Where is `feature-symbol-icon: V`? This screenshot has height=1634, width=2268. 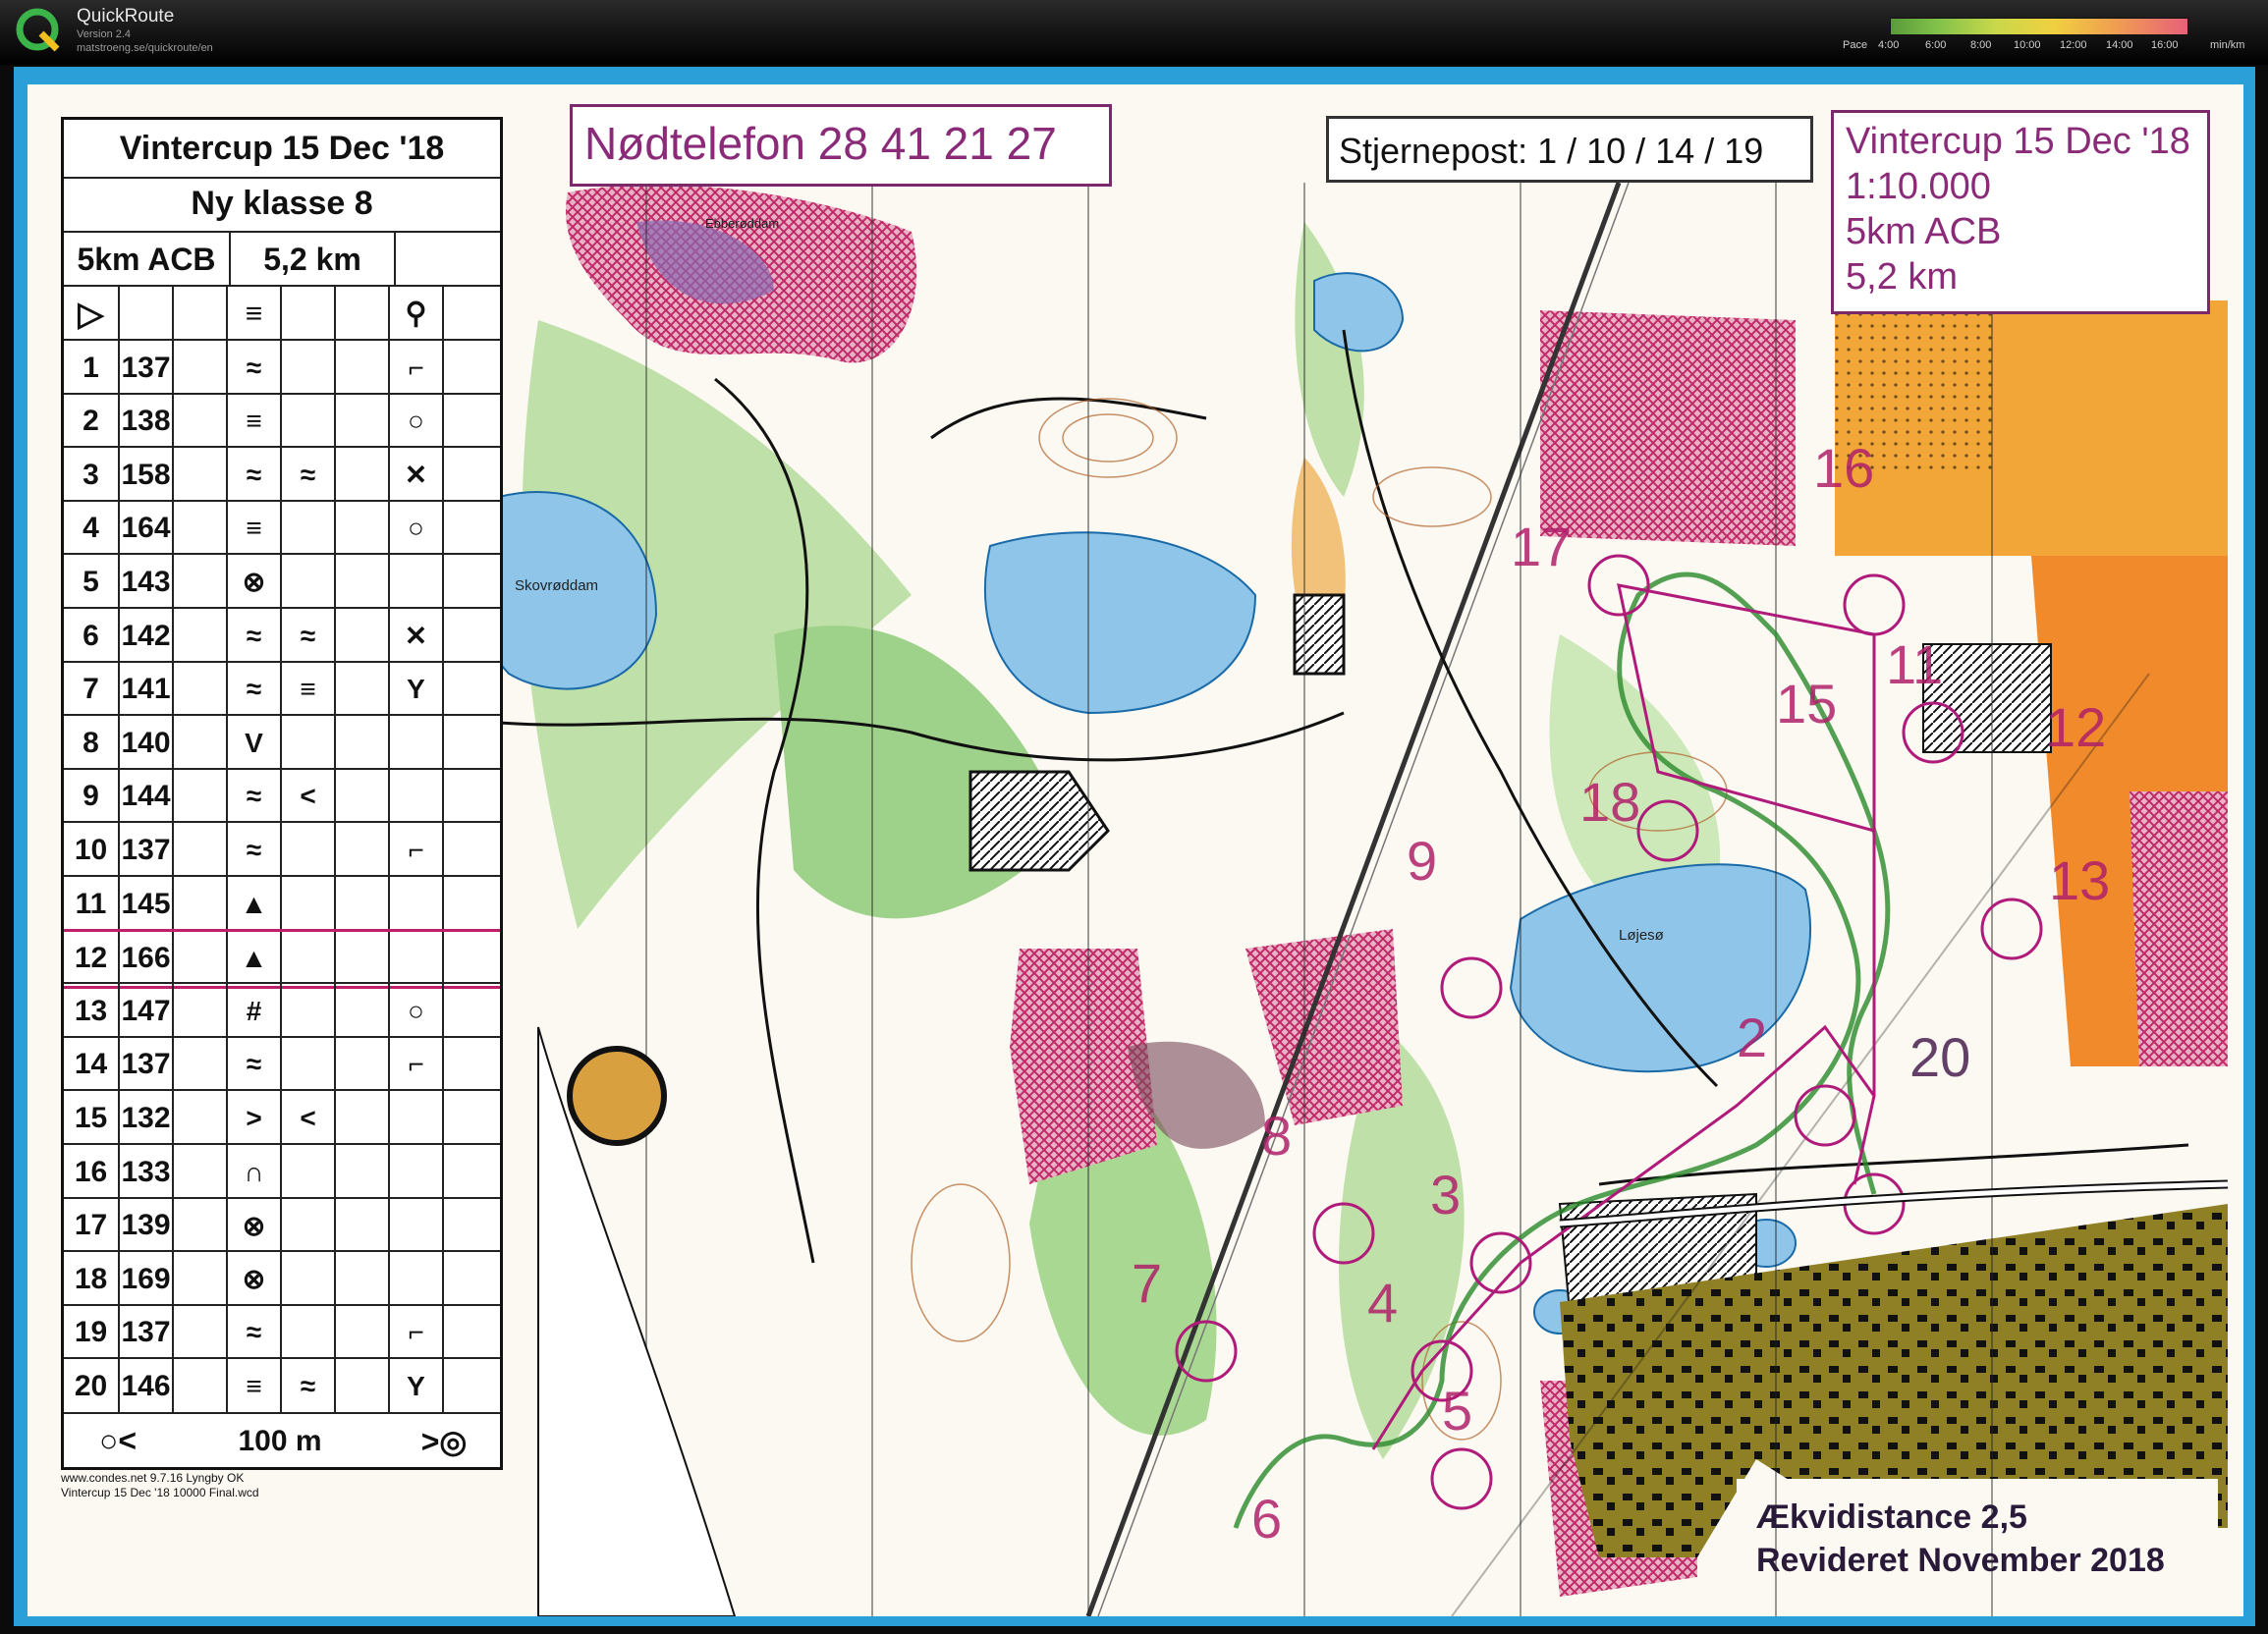 feature-symbol-icon: V is located at coordinates (253, 743).